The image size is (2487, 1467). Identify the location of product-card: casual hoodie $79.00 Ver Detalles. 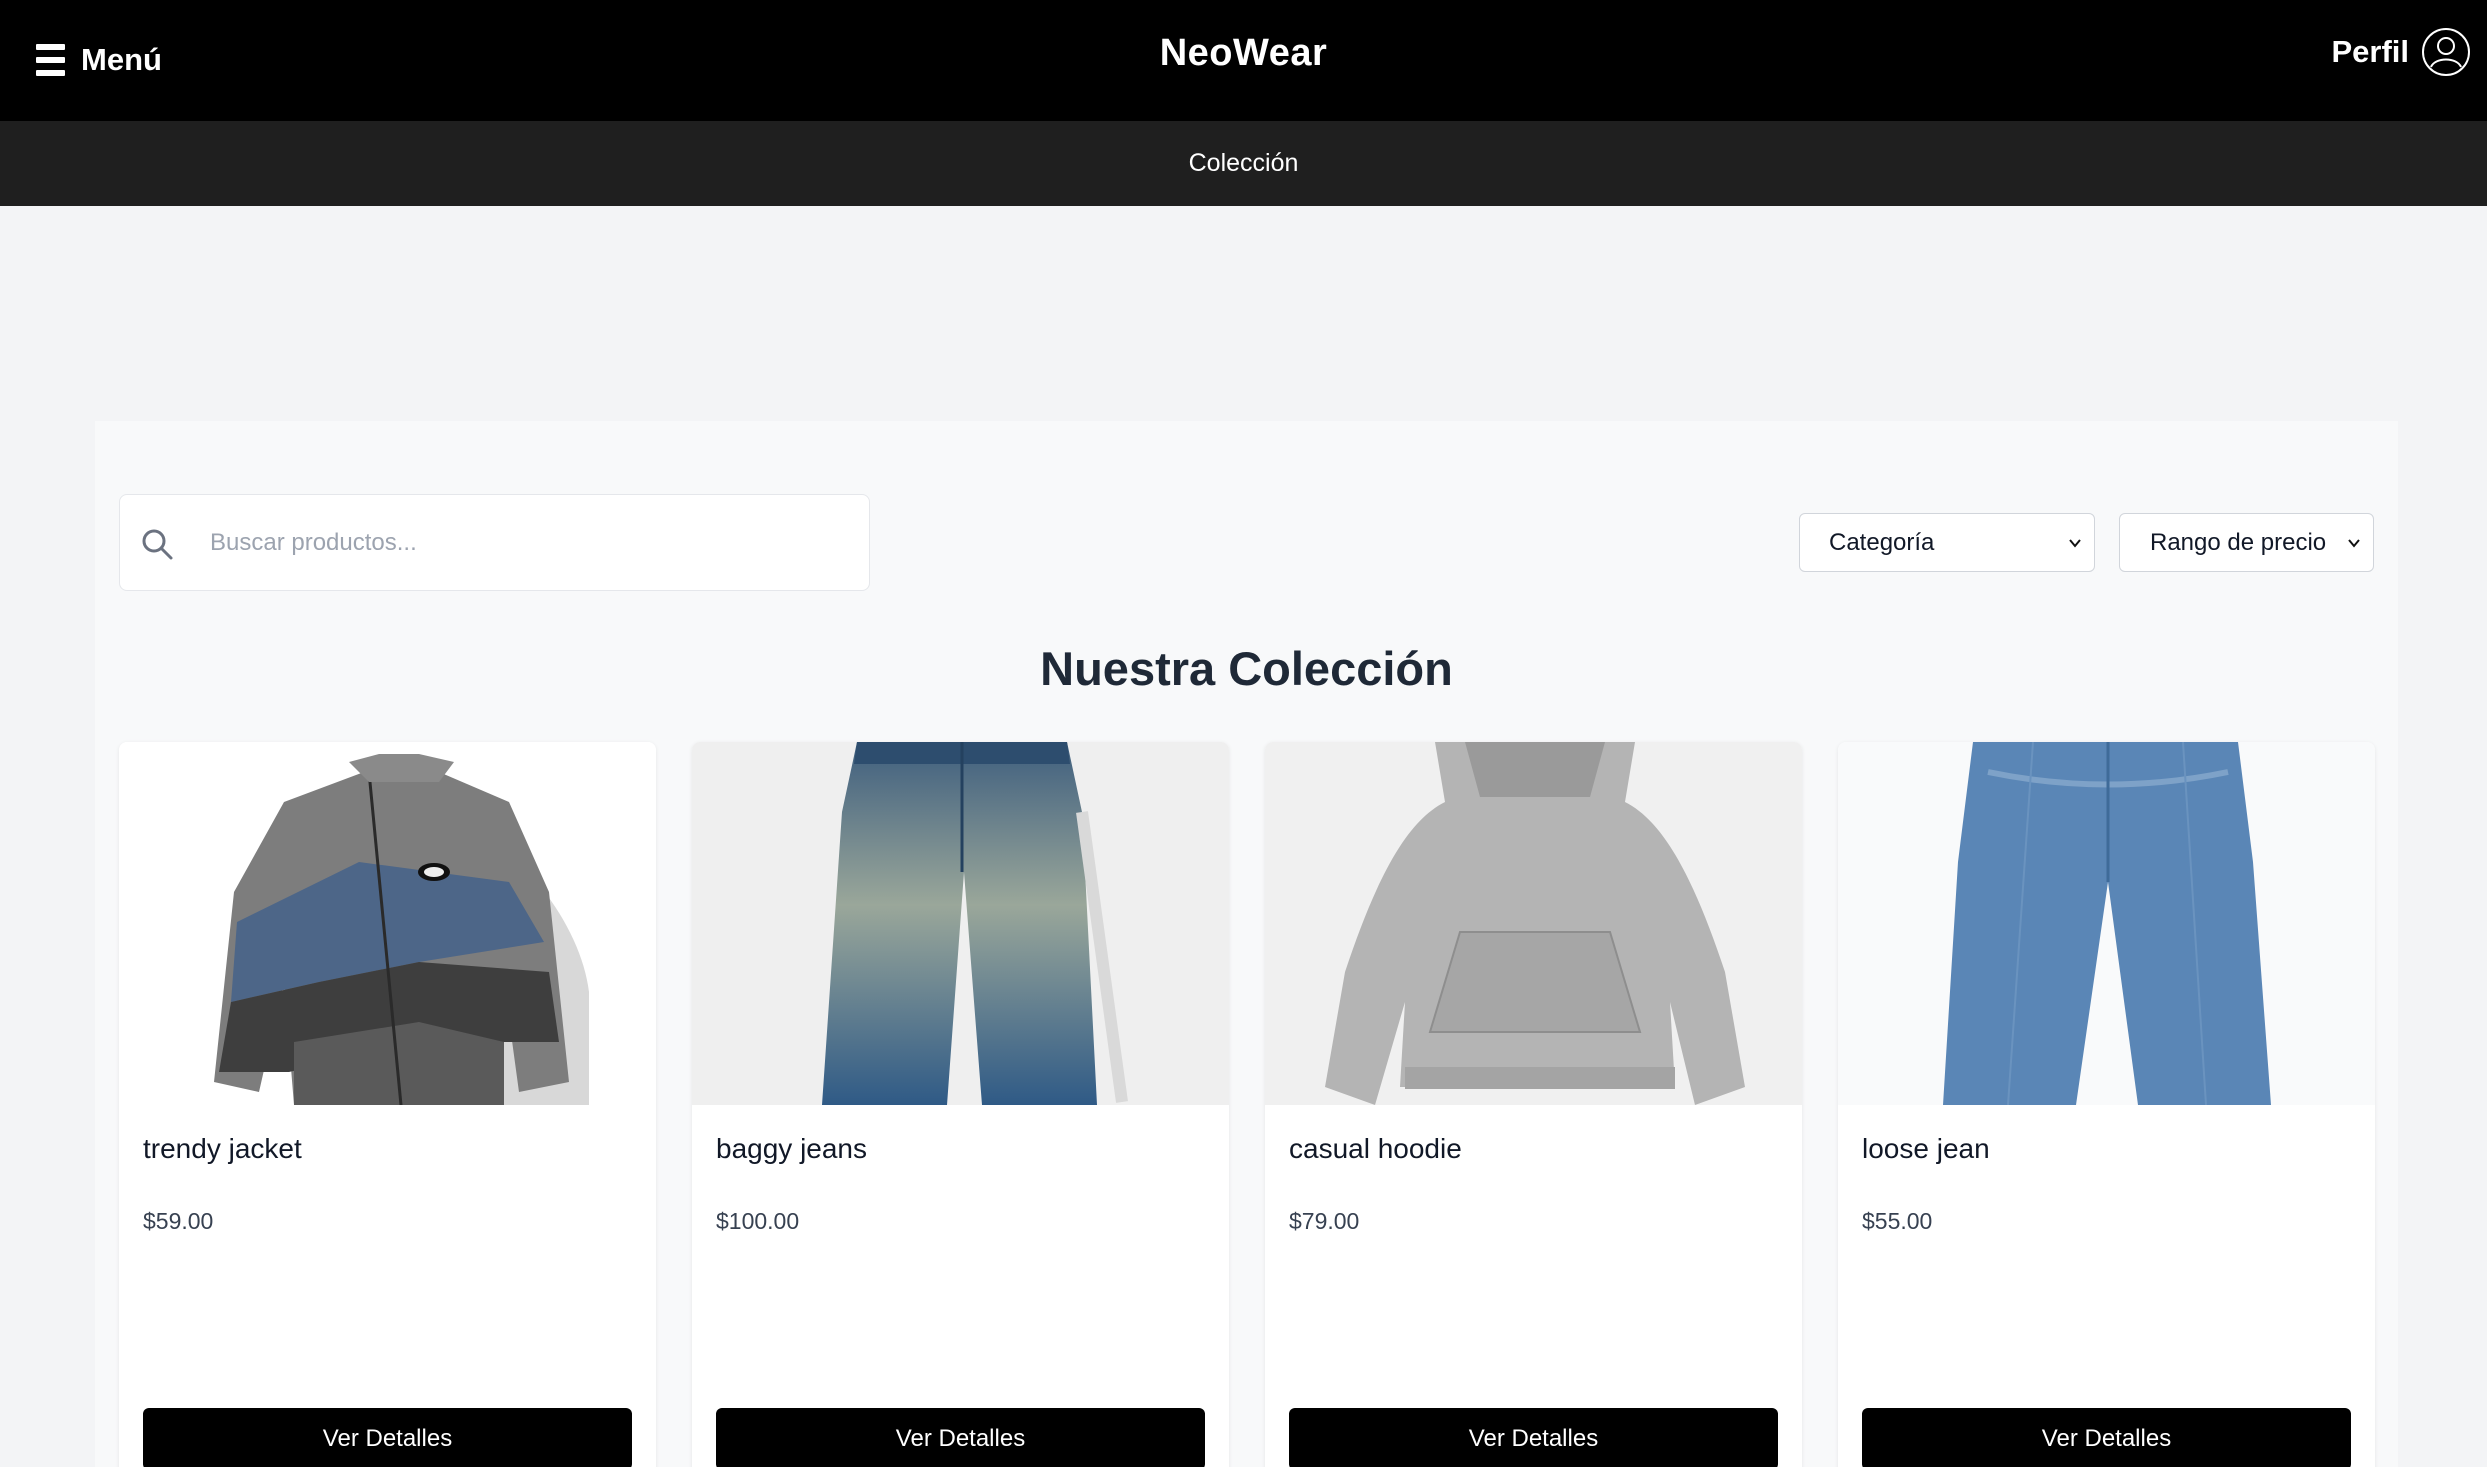
(1533, 1104).